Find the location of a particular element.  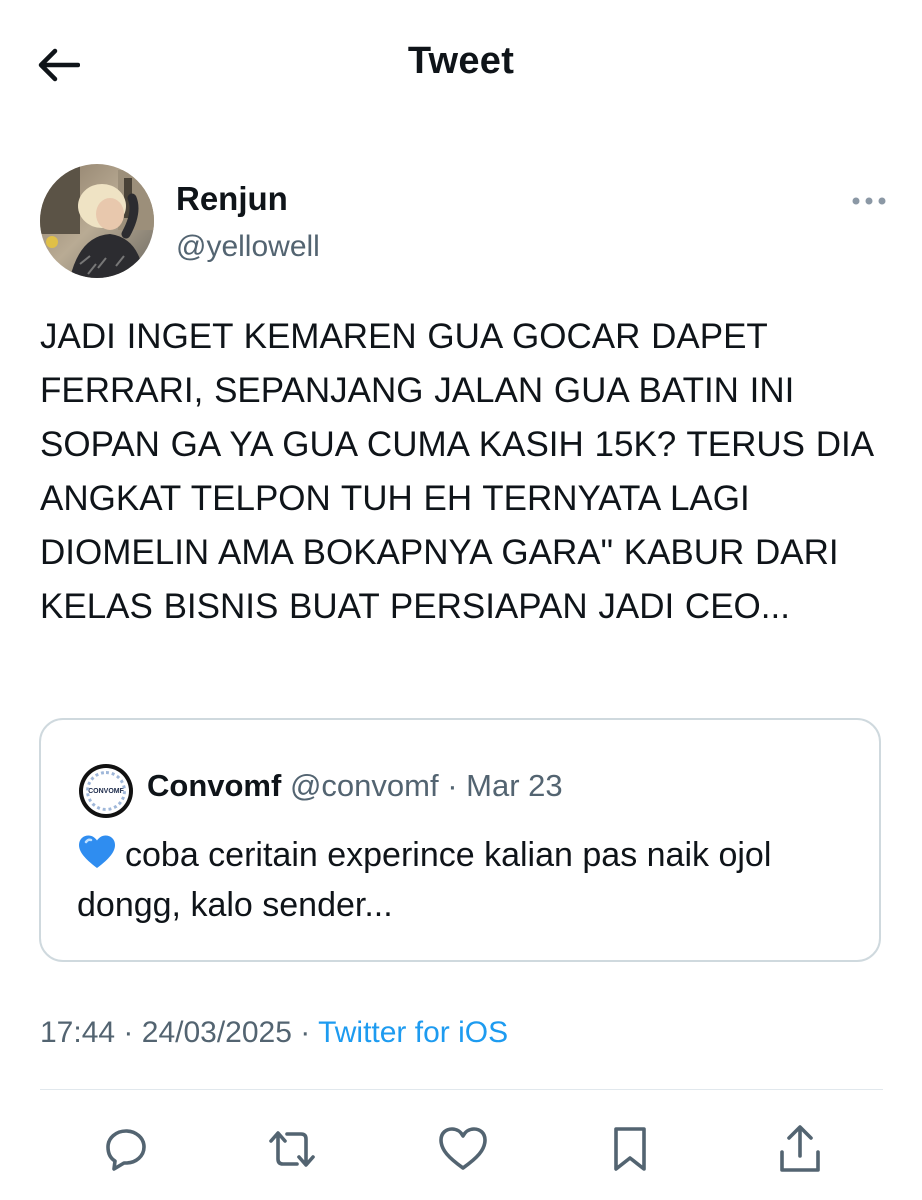

quote-header: Convomf @convomf · Mar 23 is located at coordinates (355, 786).